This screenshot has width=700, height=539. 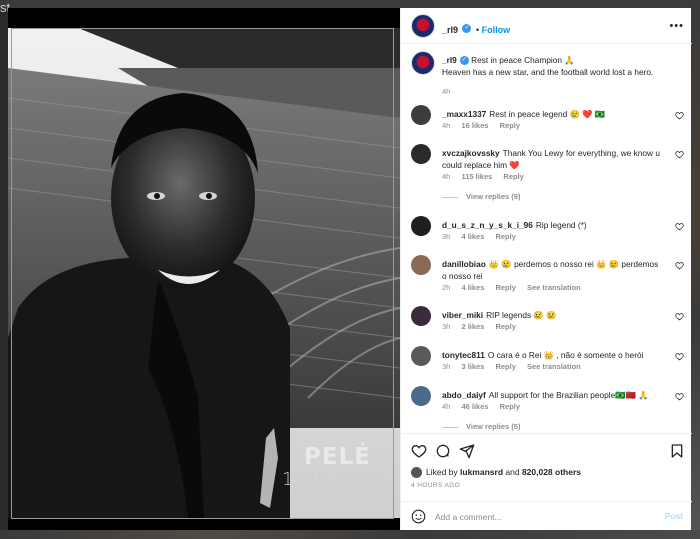 What do you see at coordinates (547, 114) in the screenshot?
I see `comment-text: Rest in peace legend 😢 ❤️ 🇧🇷` at bounding box center [547, 114].